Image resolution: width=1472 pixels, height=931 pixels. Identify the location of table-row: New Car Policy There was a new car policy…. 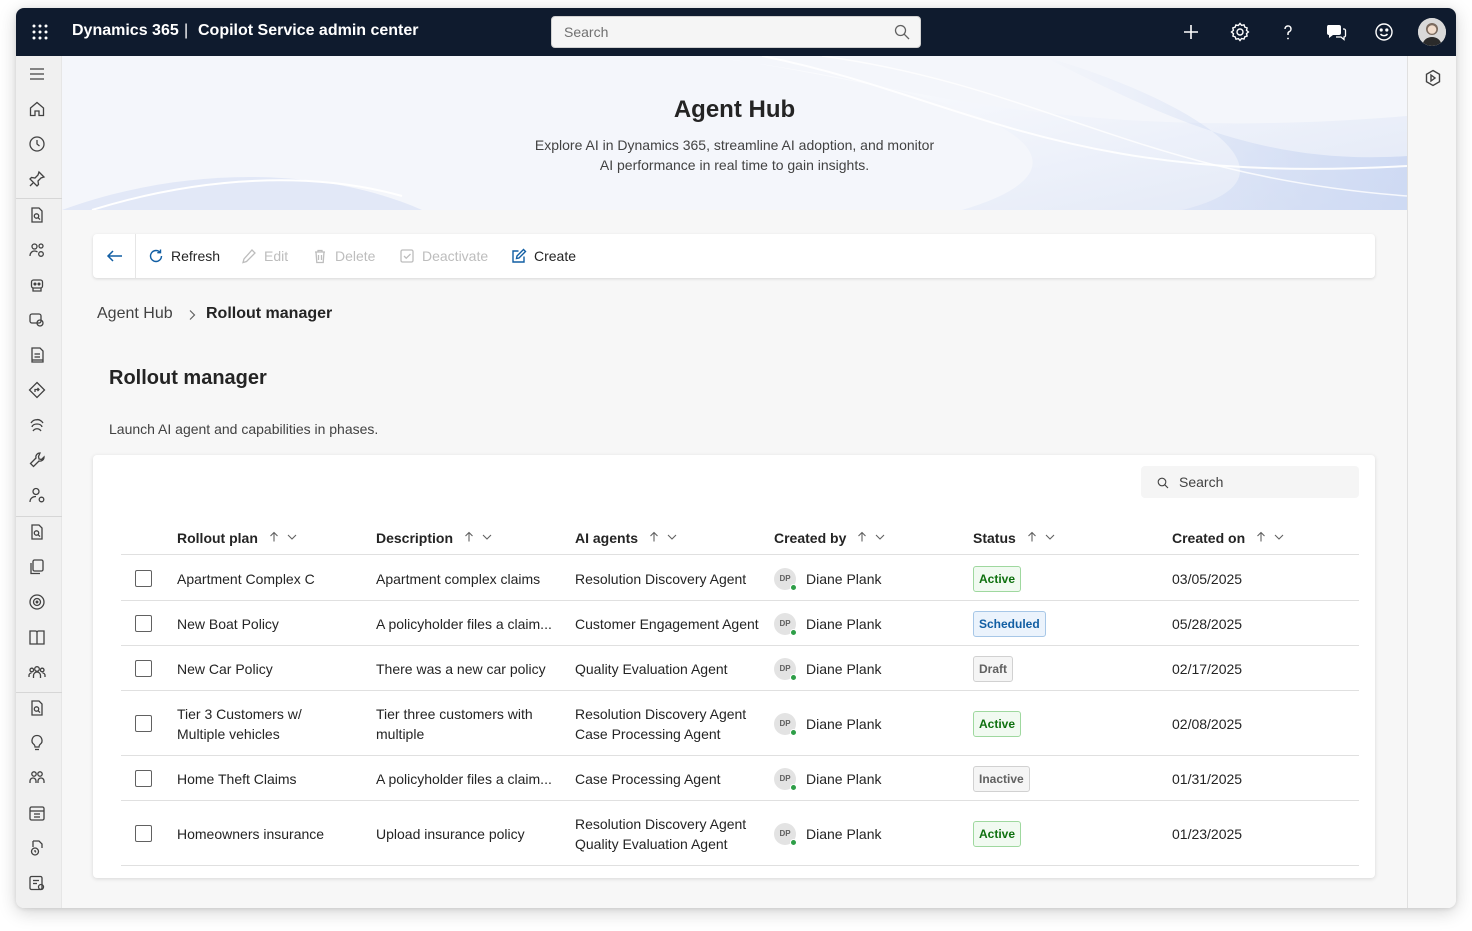
(740, 668).